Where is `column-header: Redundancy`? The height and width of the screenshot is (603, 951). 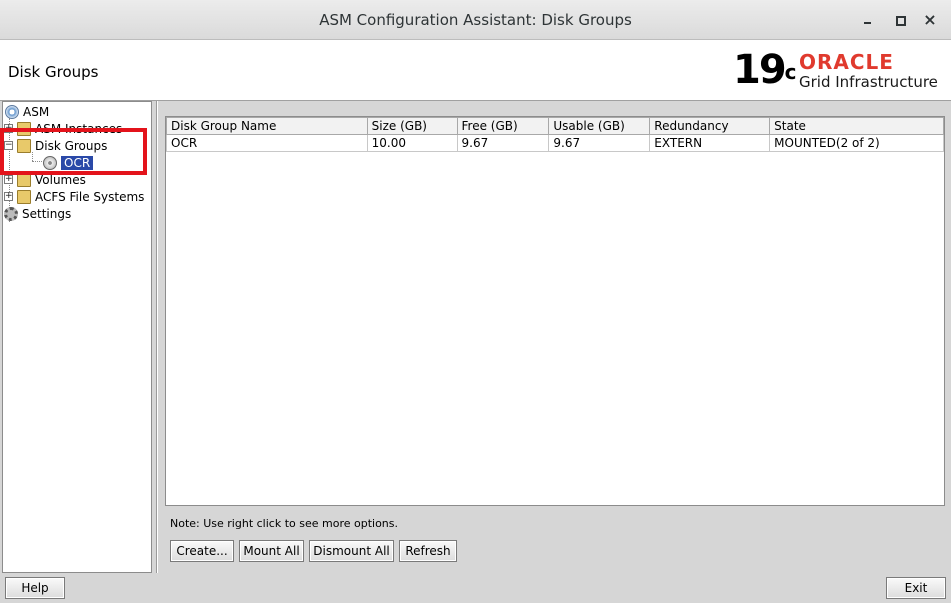
column-header: Redundancy is located at coordinates (710, 126).